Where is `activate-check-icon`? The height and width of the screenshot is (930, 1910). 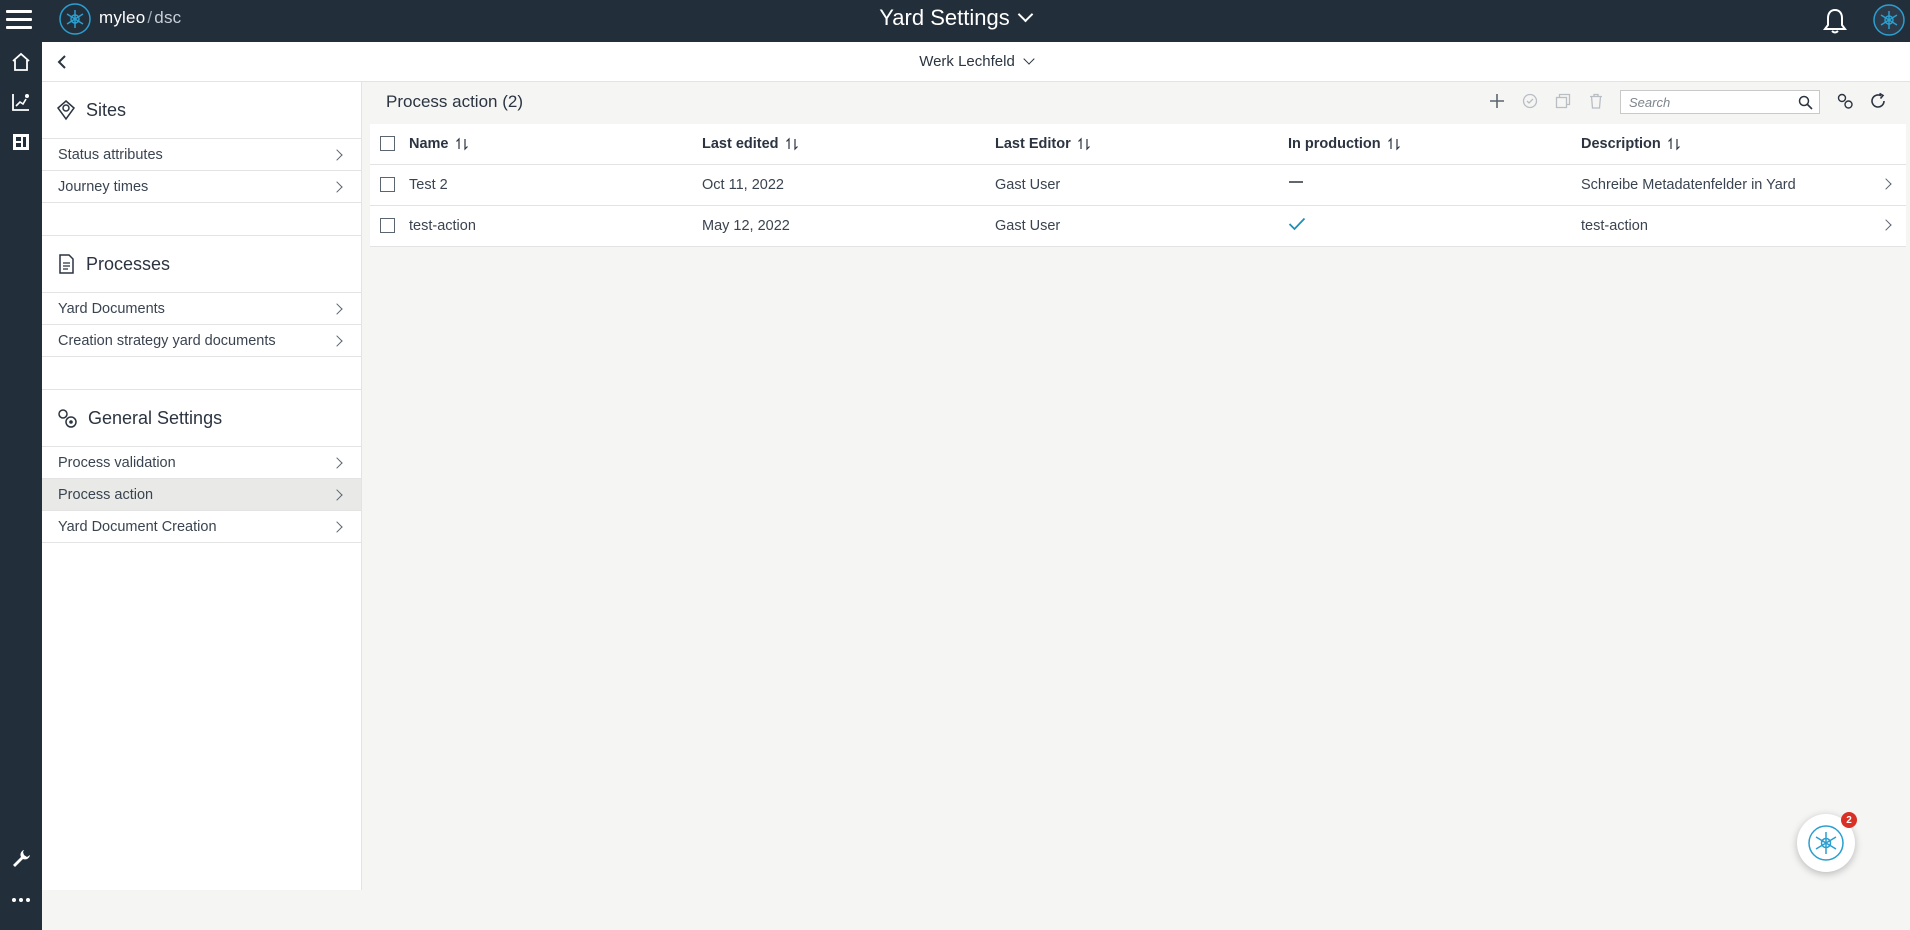
activate-check-icon is located at coordinates (1530, 101).